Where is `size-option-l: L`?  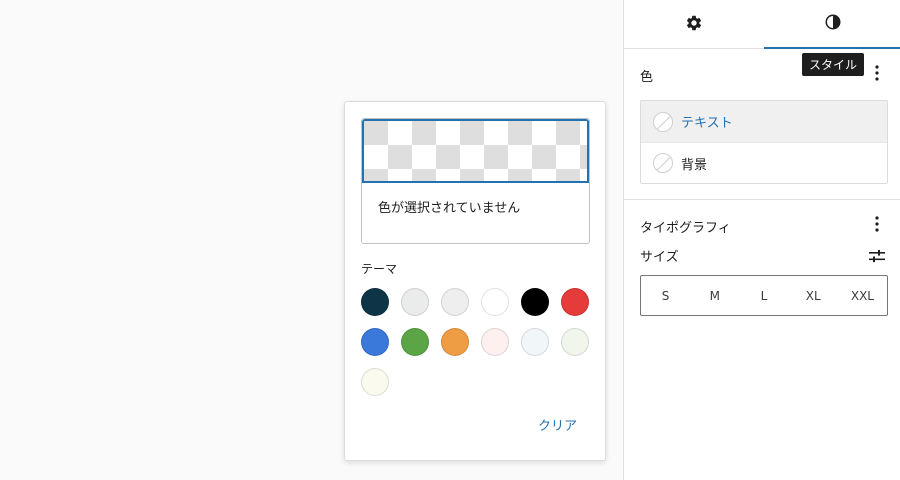
size-option-l: L is located at coordinates (763, 295).